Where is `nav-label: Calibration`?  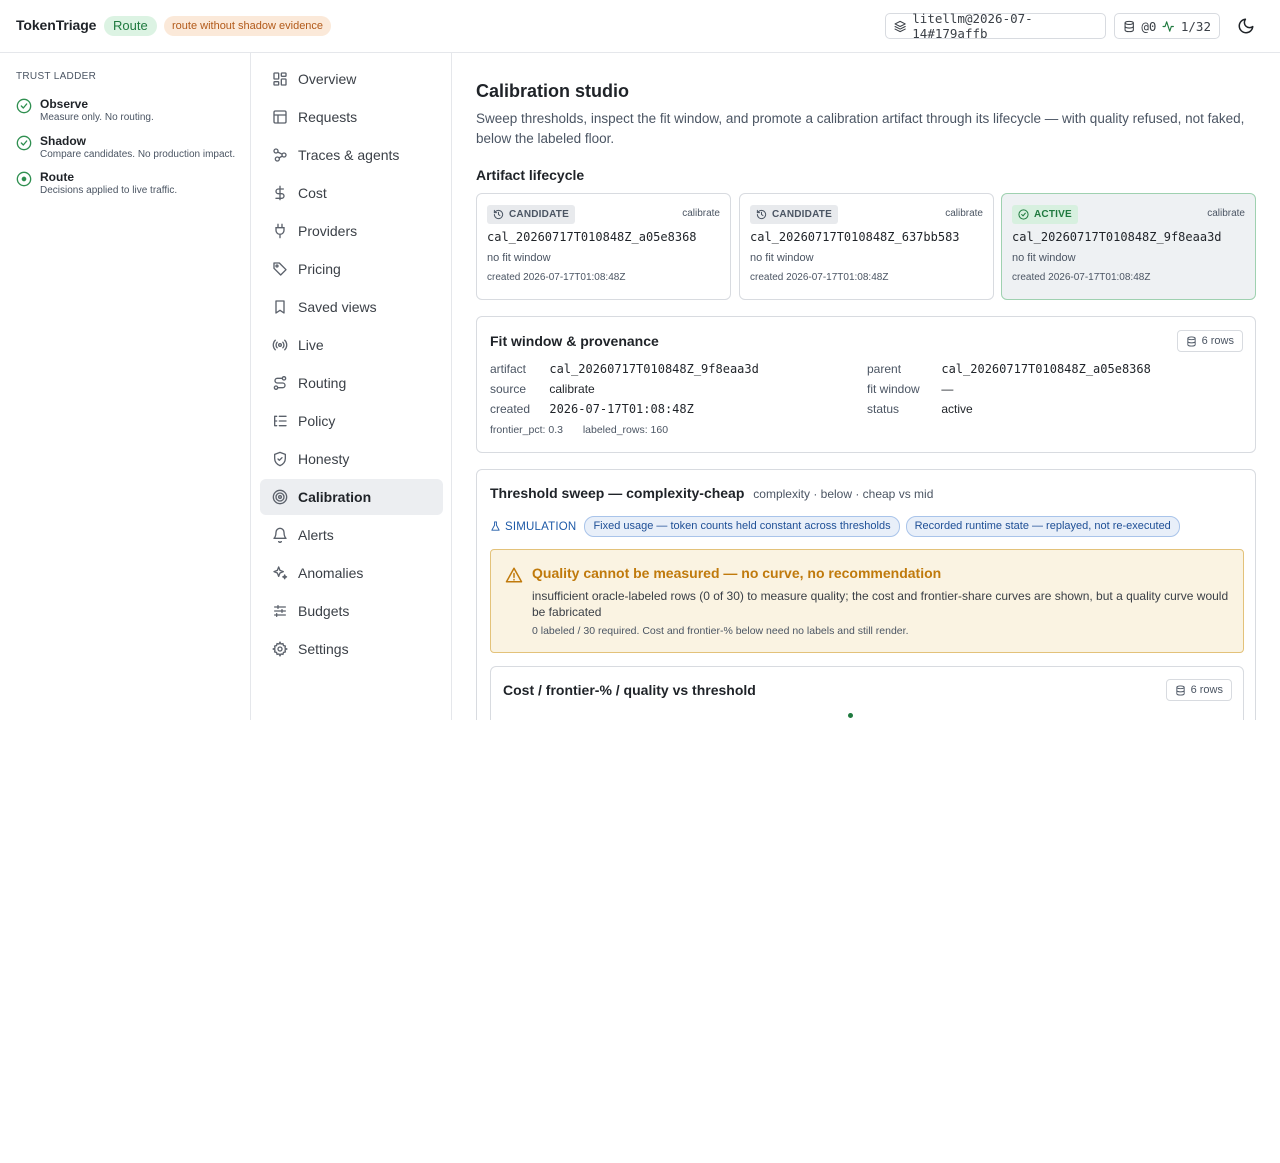
nav-label: Calibration is located at coordinates (335, 497).